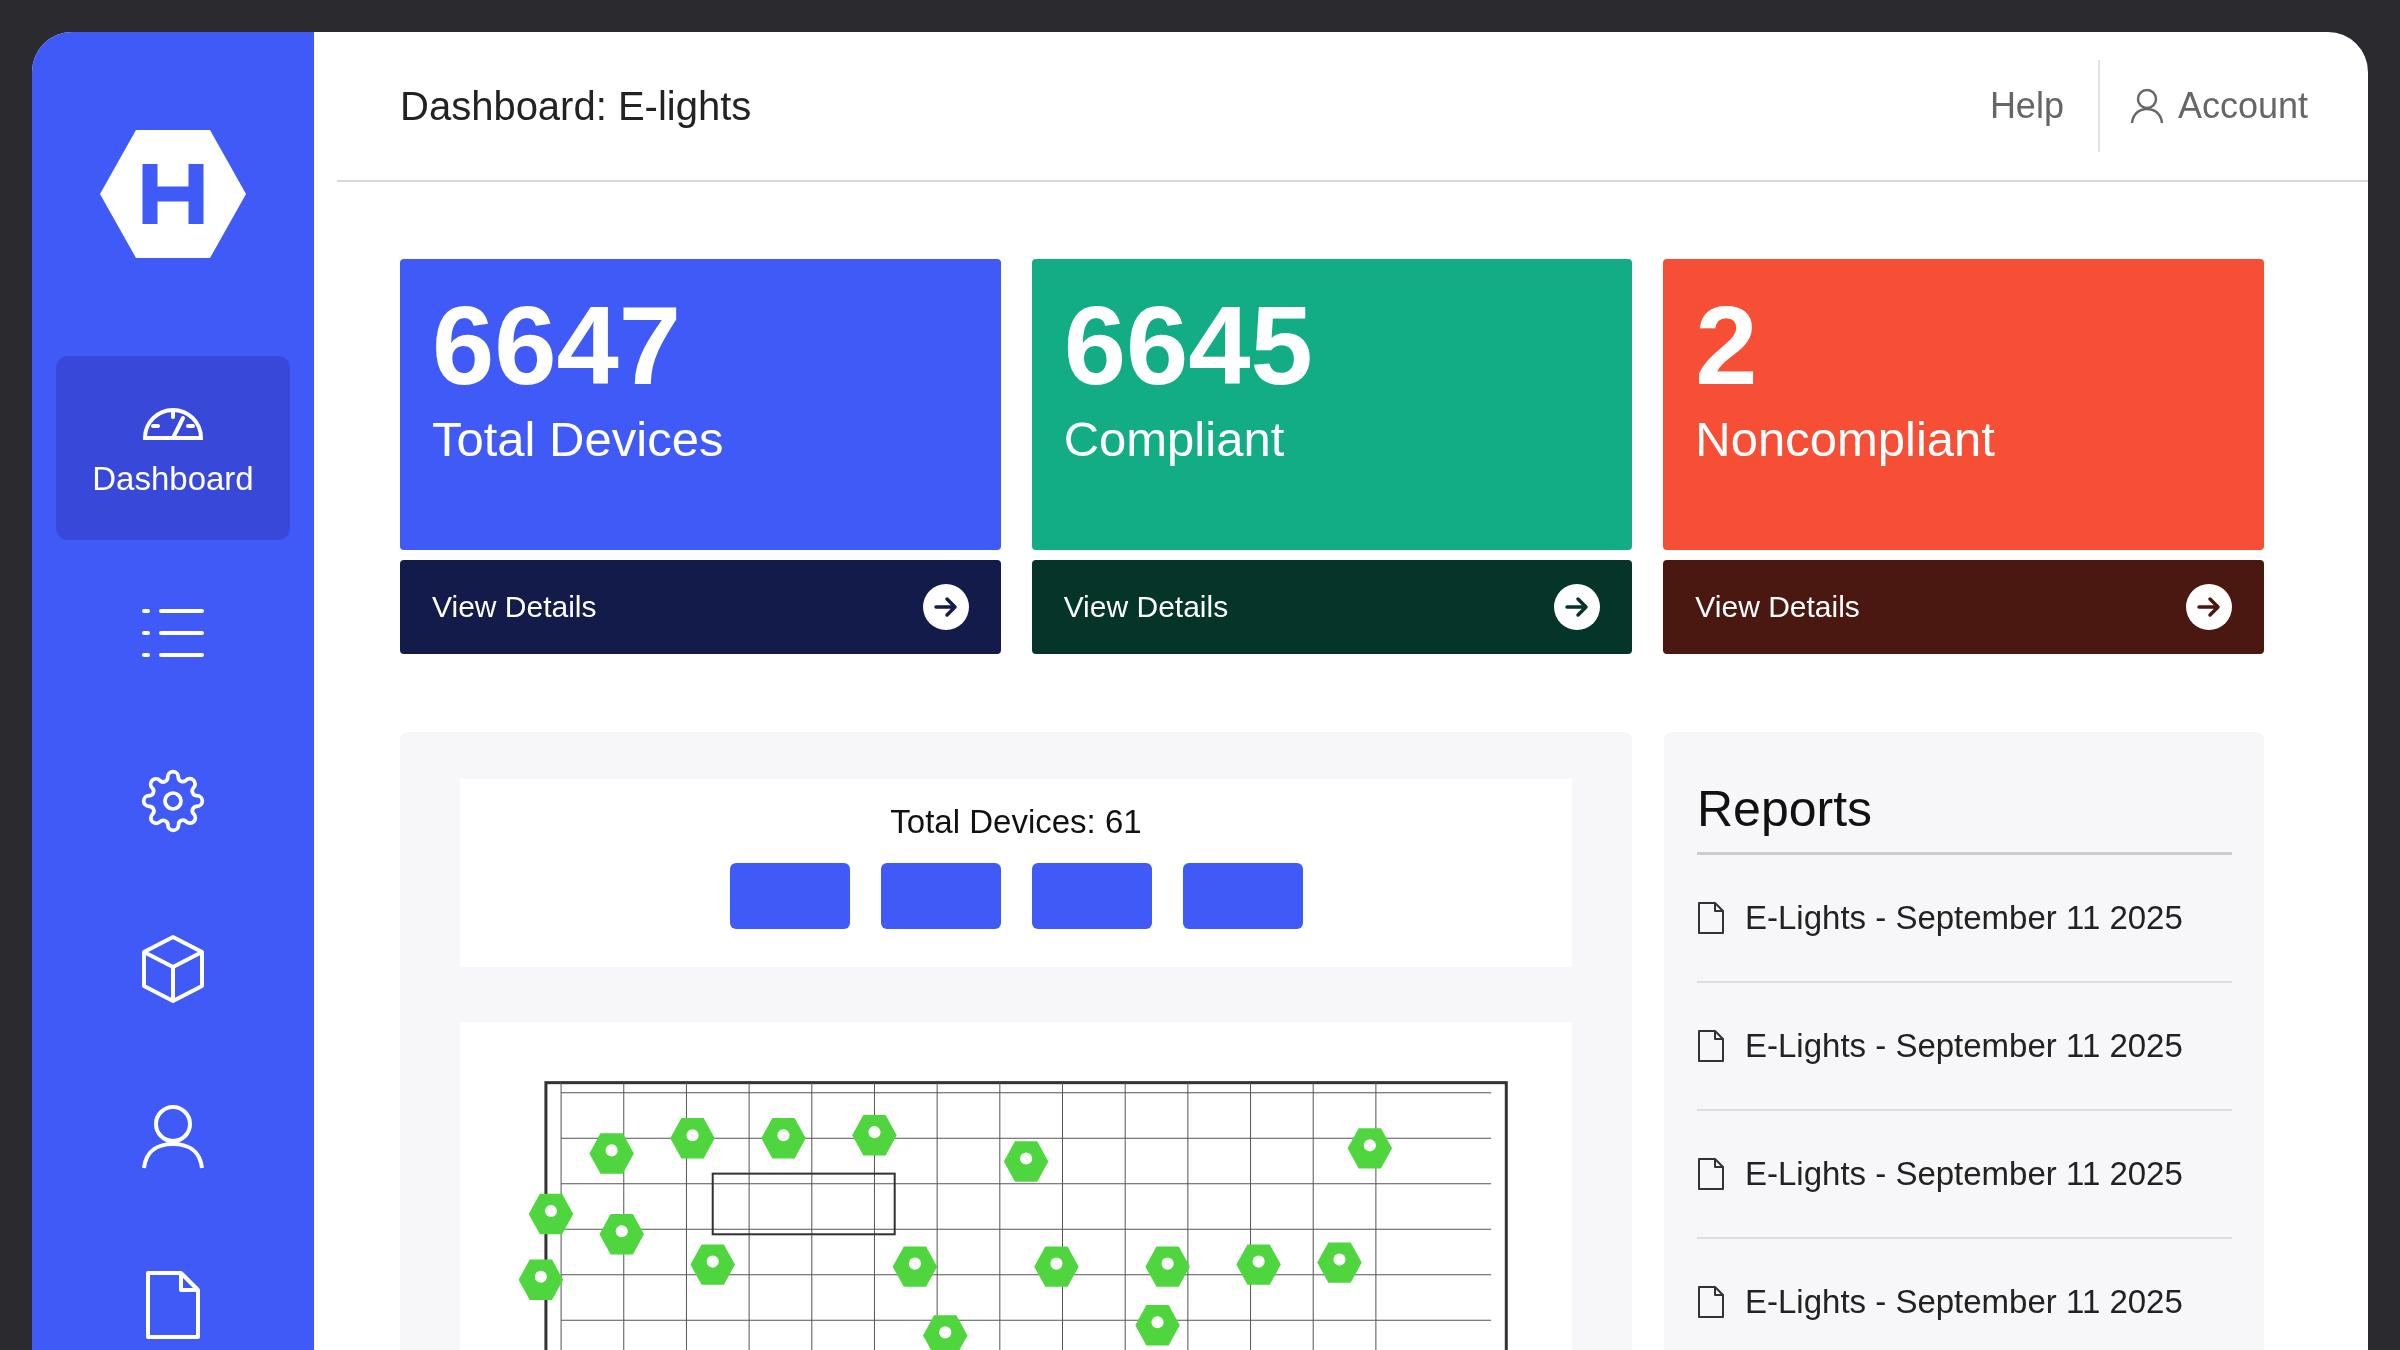  What do you see at coordinates (1174, 438) in the screenshot?
I see `stat-label: Compliant` at bounding box center [1174, 438].